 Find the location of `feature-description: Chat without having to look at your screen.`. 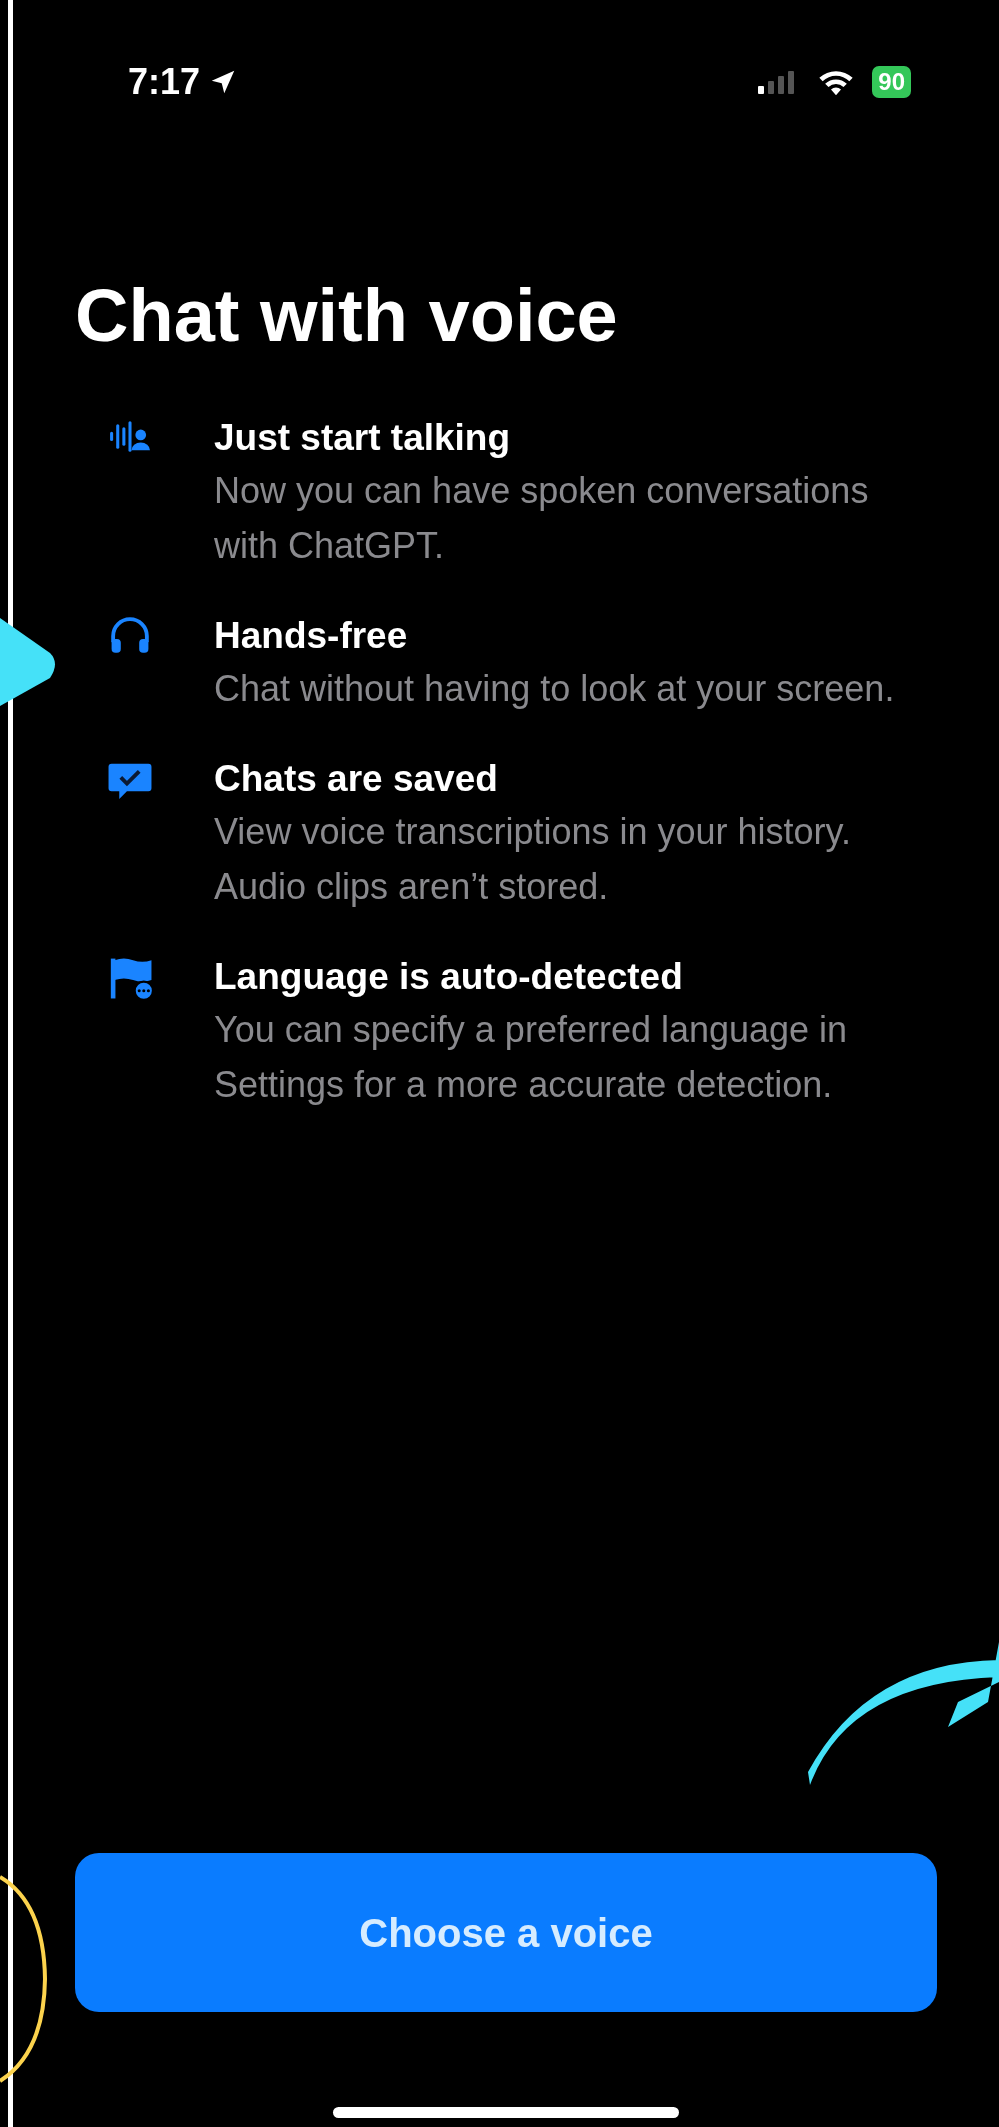

feature-description: Chat without having to look at your screen. is located at coordinates (555, 689).